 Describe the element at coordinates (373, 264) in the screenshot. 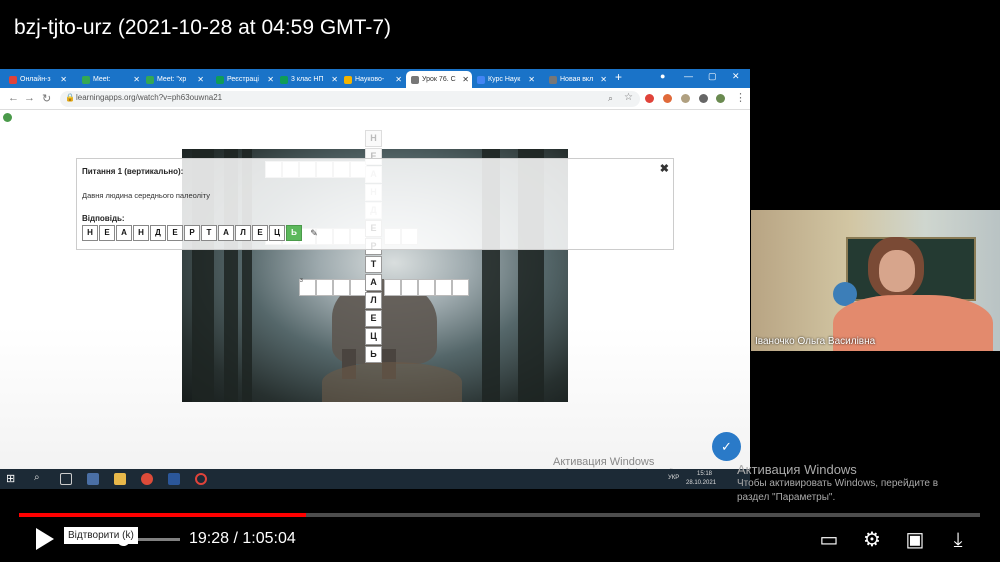

I see `crossword-cell: Т` at that location.